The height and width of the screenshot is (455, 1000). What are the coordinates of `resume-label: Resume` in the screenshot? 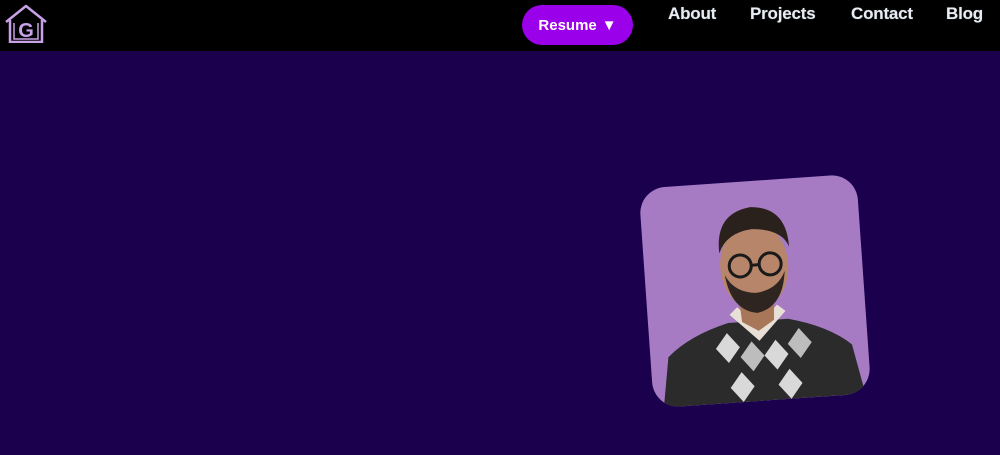 It's located at (567, 25).